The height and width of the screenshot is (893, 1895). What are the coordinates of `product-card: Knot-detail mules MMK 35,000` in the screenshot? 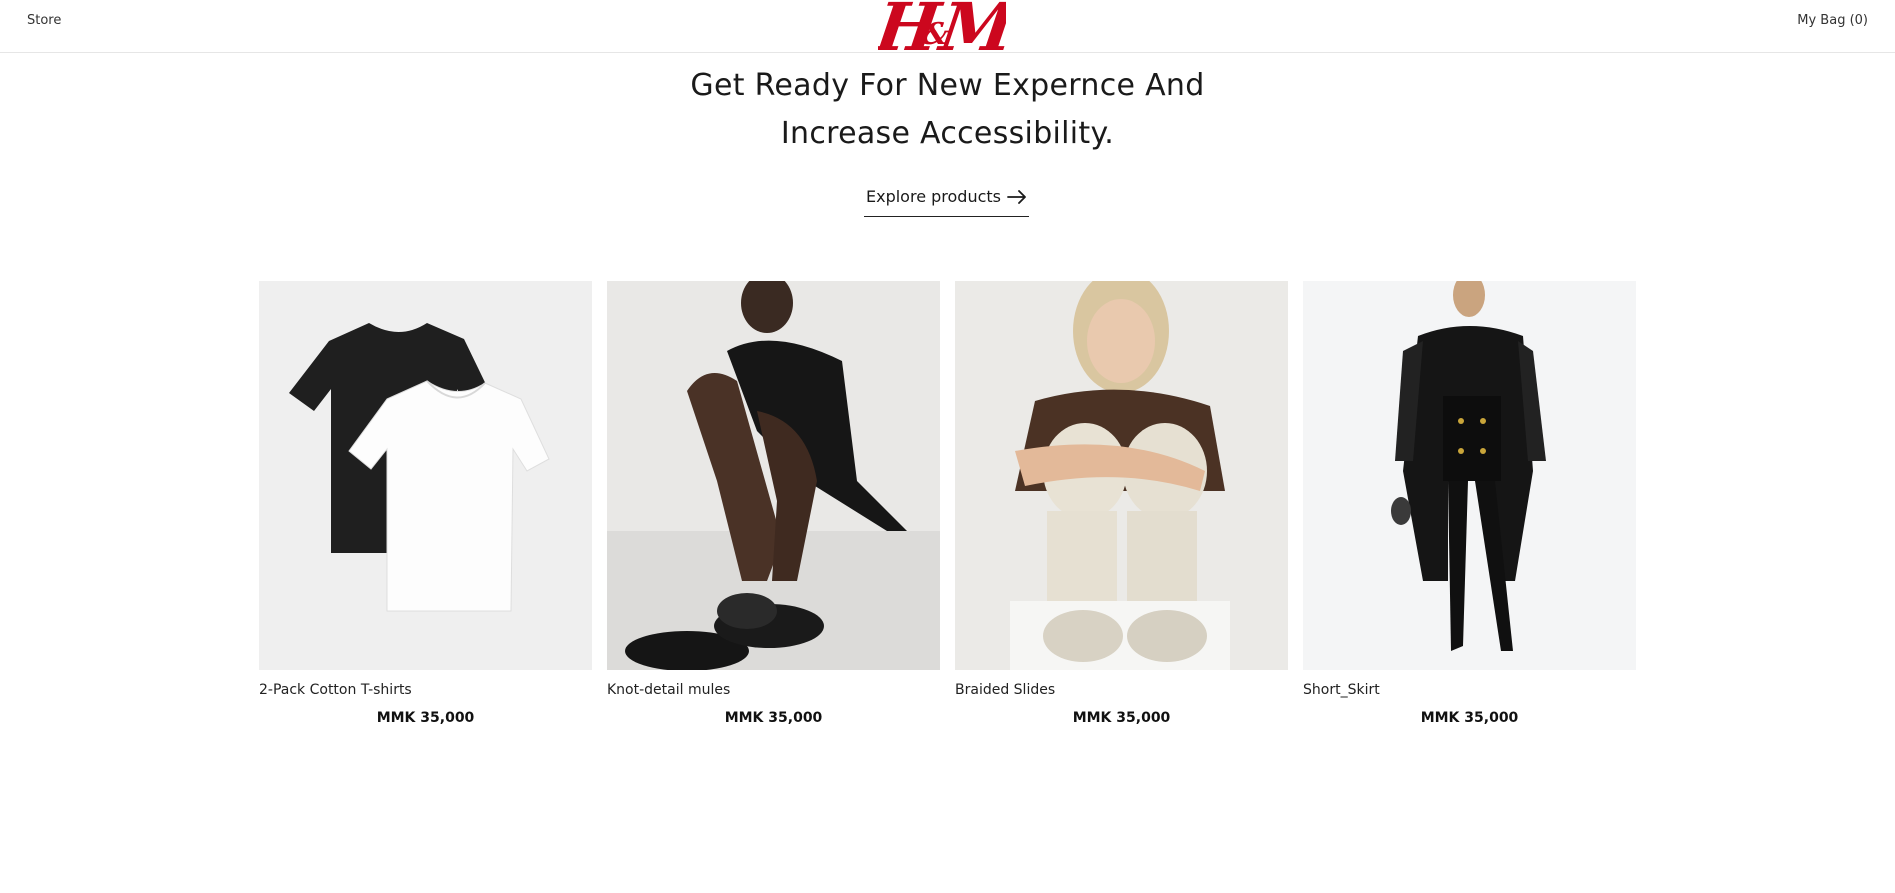 It's located at (773, 503).